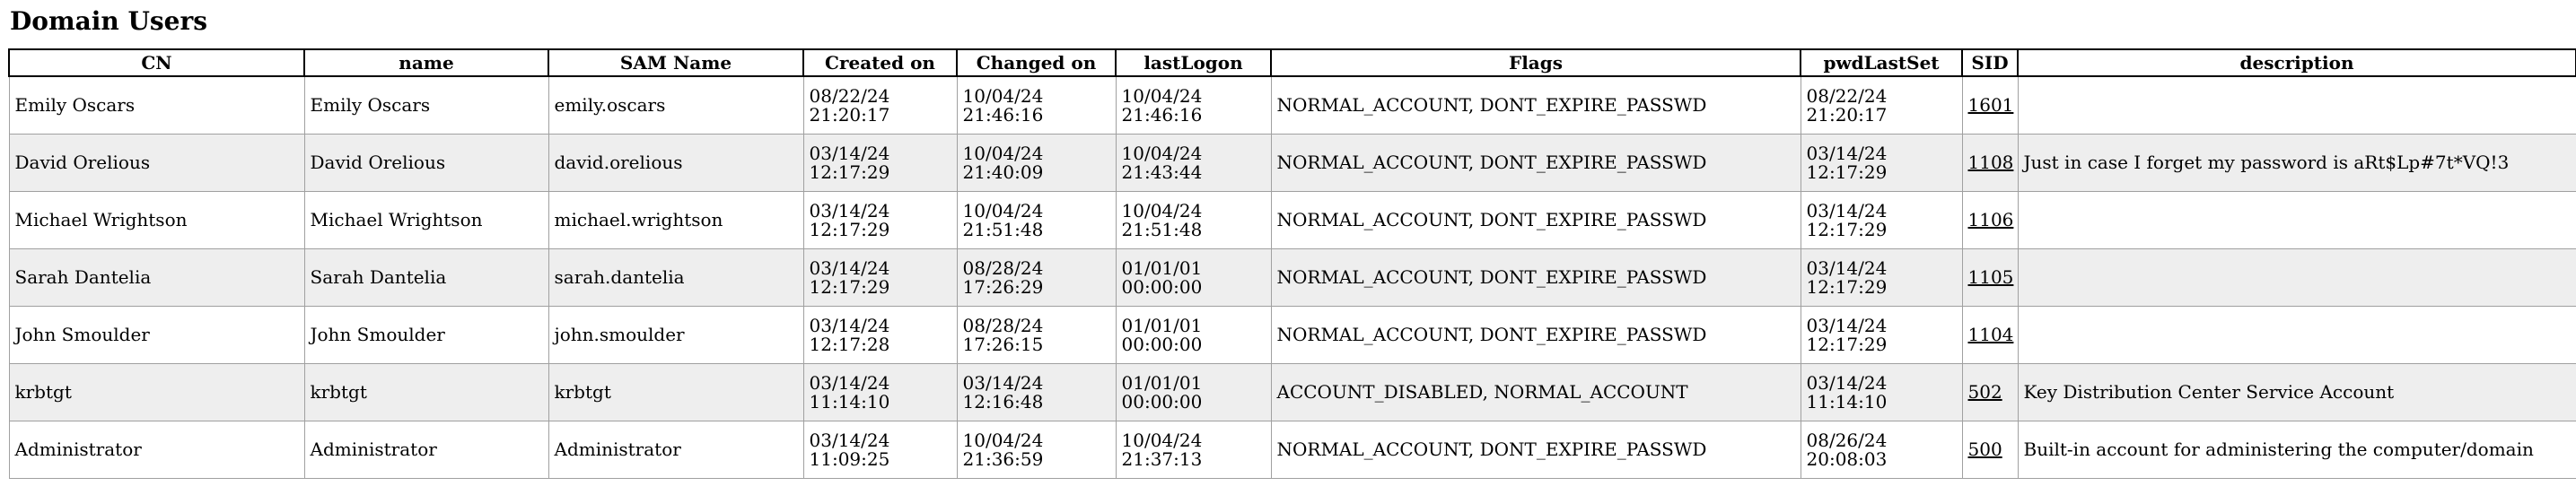 This screenshot has width=2576, height=495. What do you see at coordinates (1003, 229) in the screenshot?
I see `cell-changed-on-time: 21:51:48` at bounding box center [1003, 229].